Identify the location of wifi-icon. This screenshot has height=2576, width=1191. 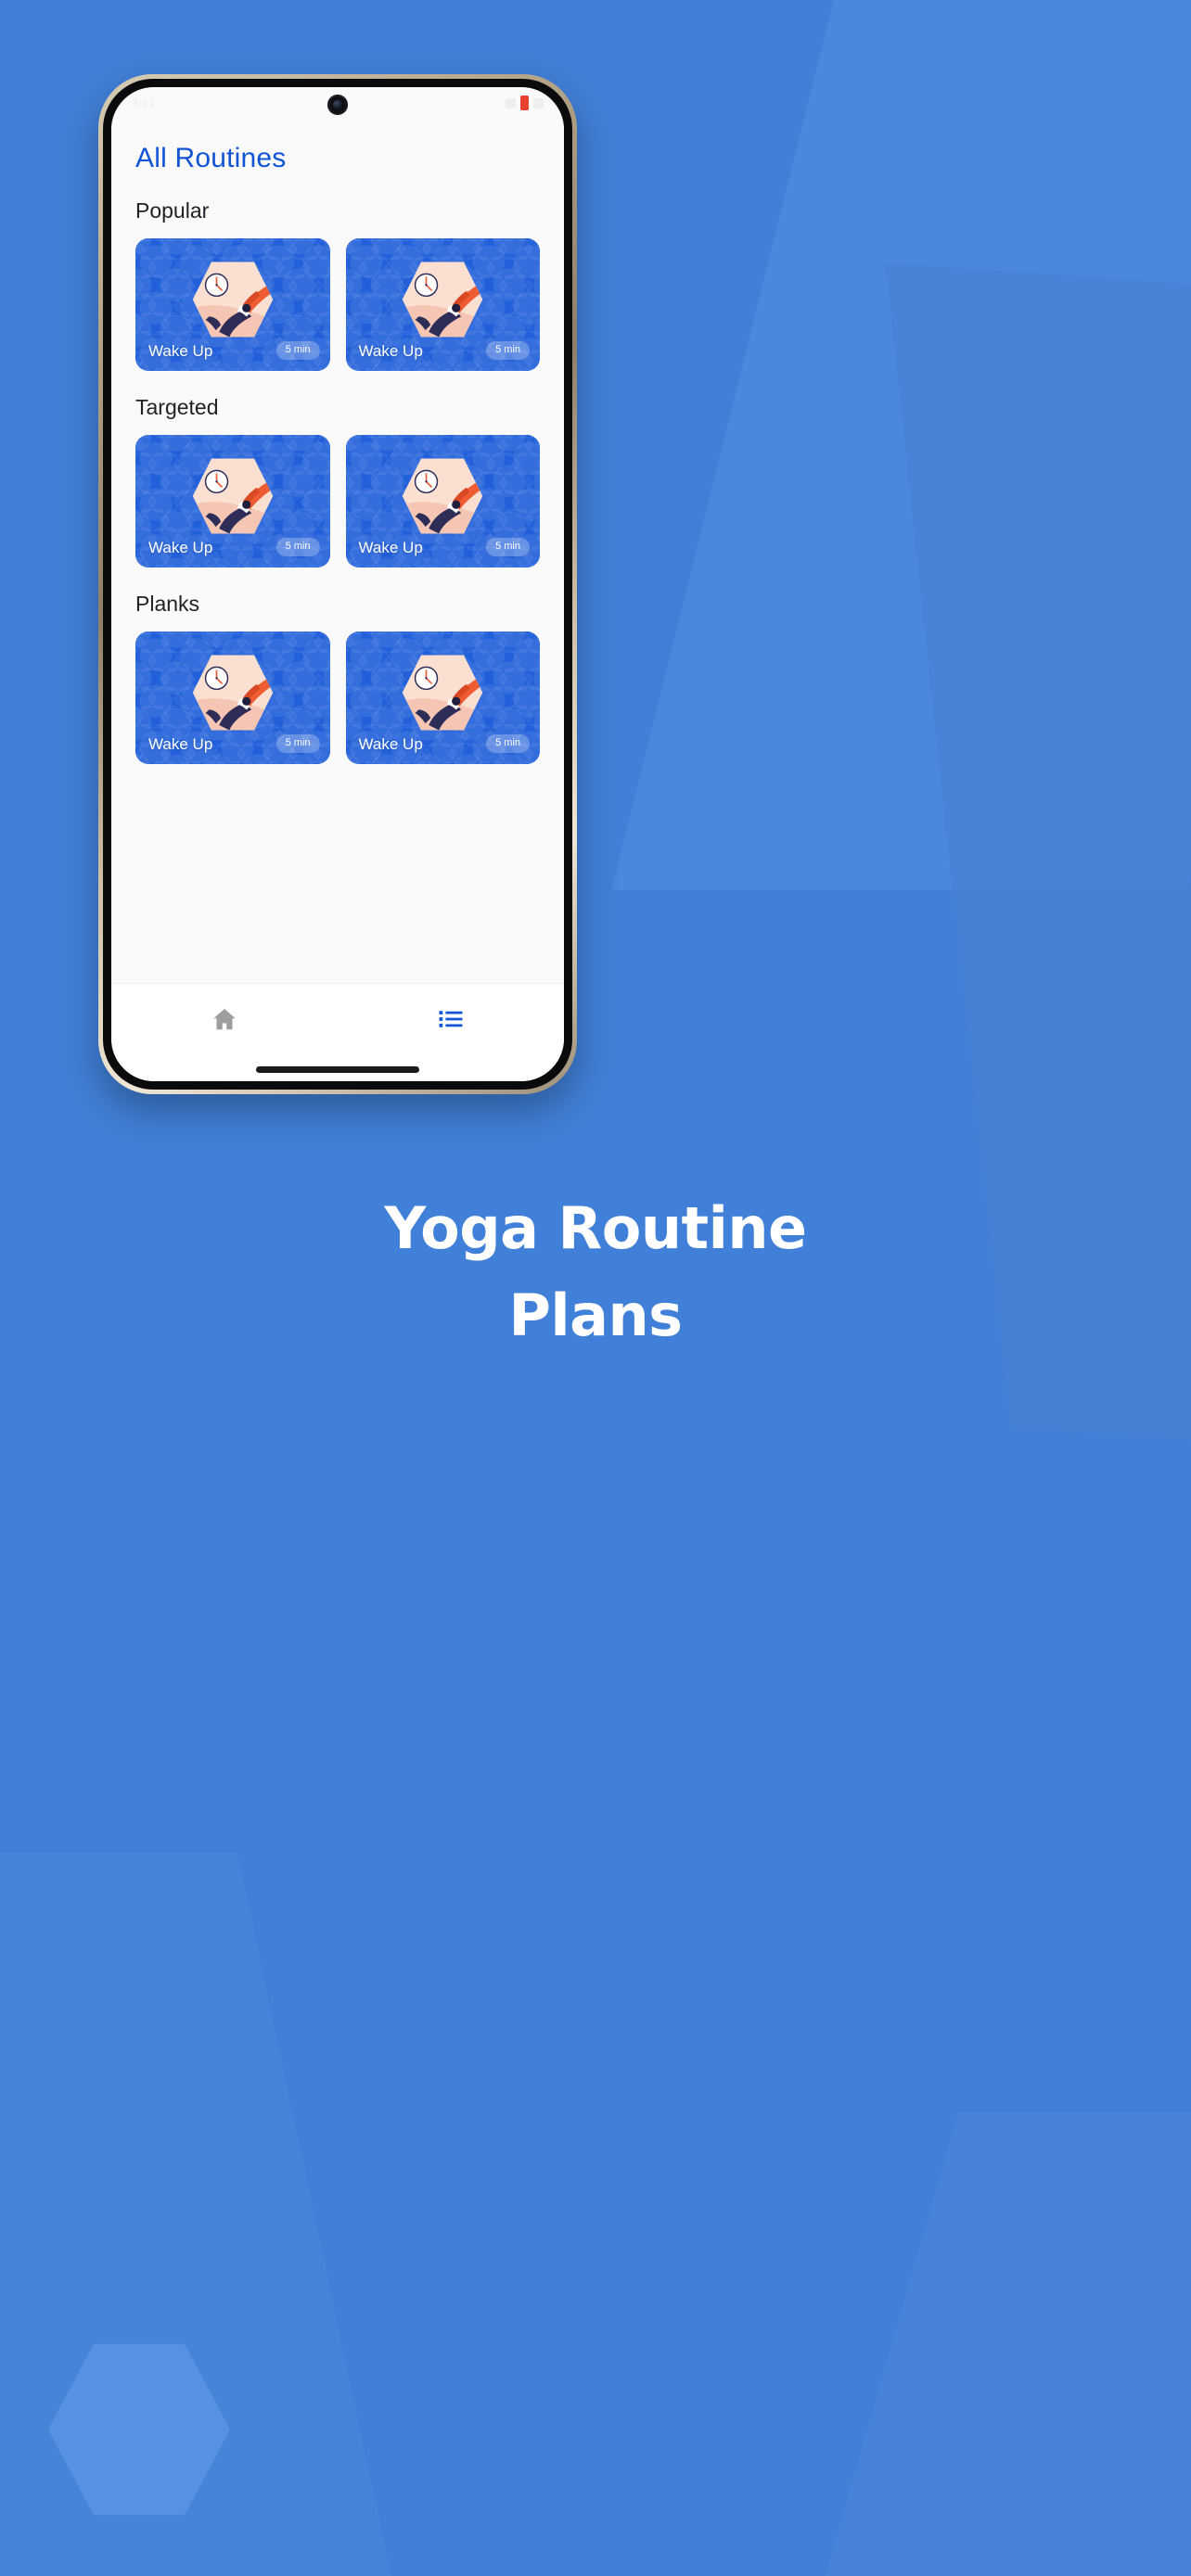
(538, 102).